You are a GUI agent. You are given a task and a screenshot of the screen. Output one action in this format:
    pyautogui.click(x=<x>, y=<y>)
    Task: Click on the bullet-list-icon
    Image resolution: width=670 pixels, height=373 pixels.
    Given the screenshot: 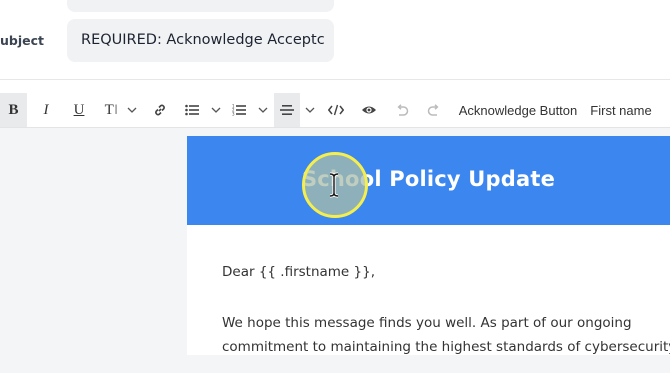 What is the action you would take?
    pyautogui.click(x=192, y=110)
    